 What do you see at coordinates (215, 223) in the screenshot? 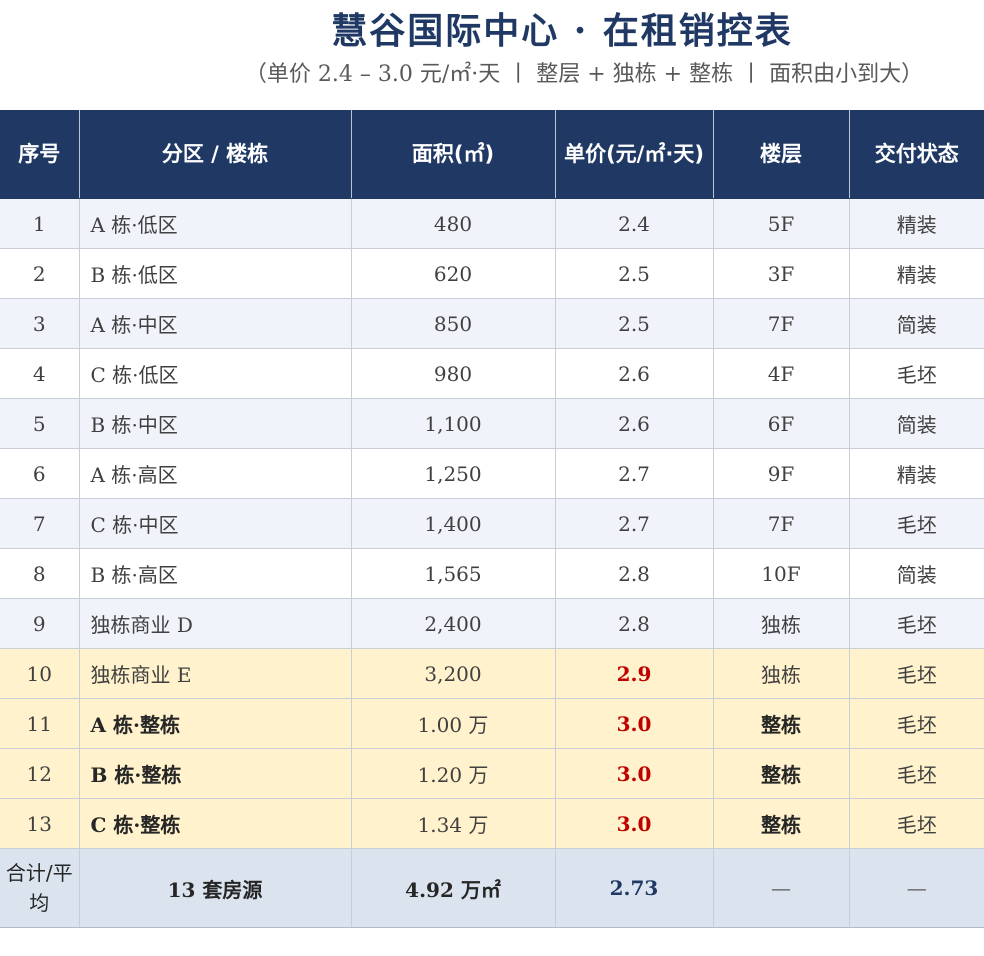
I see `row-zone: A 栋·低区` at bounding box center [215, 223].